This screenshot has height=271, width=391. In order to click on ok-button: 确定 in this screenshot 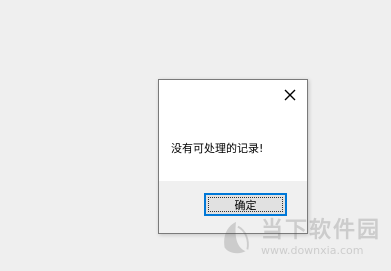, I will do `click(245, 204)`.